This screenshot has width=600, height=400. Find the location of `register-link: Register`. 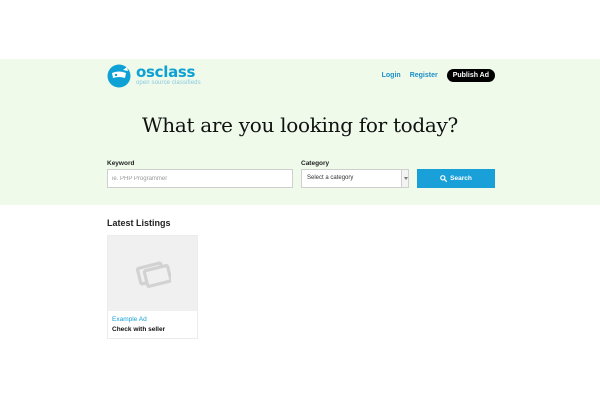

register-link: Register is located at coordinates (424, 75).